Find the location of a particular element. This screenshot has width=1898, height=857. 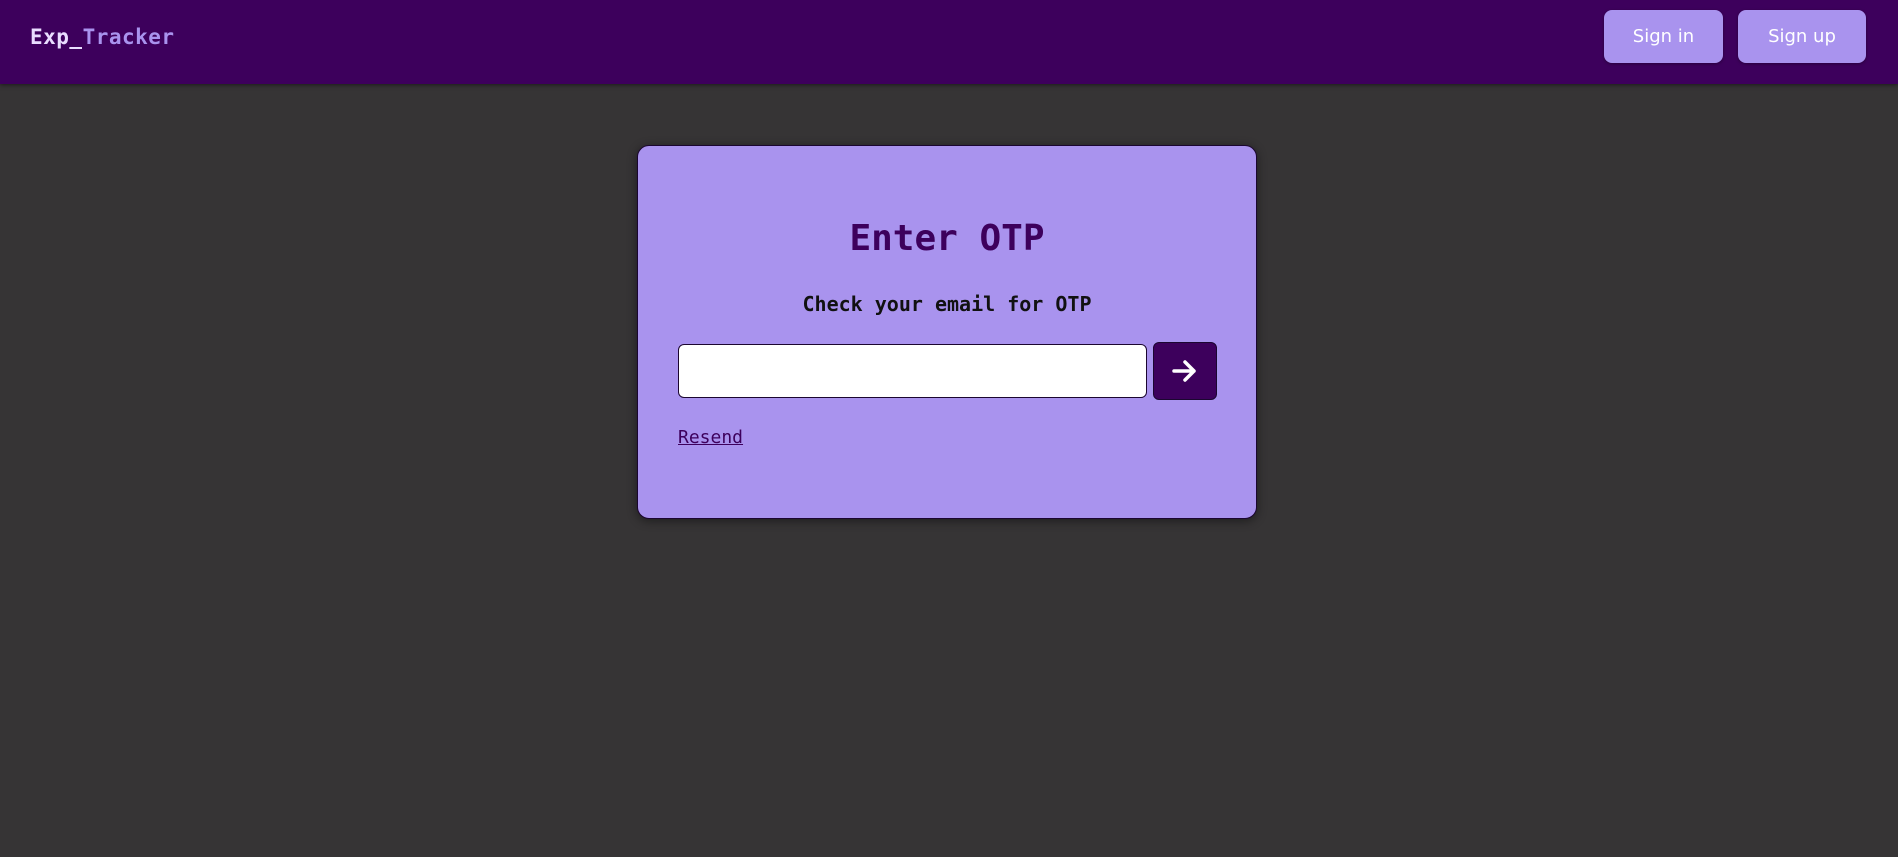

brand-logo: Exp_Tracker is located at coordinates (102, 37).